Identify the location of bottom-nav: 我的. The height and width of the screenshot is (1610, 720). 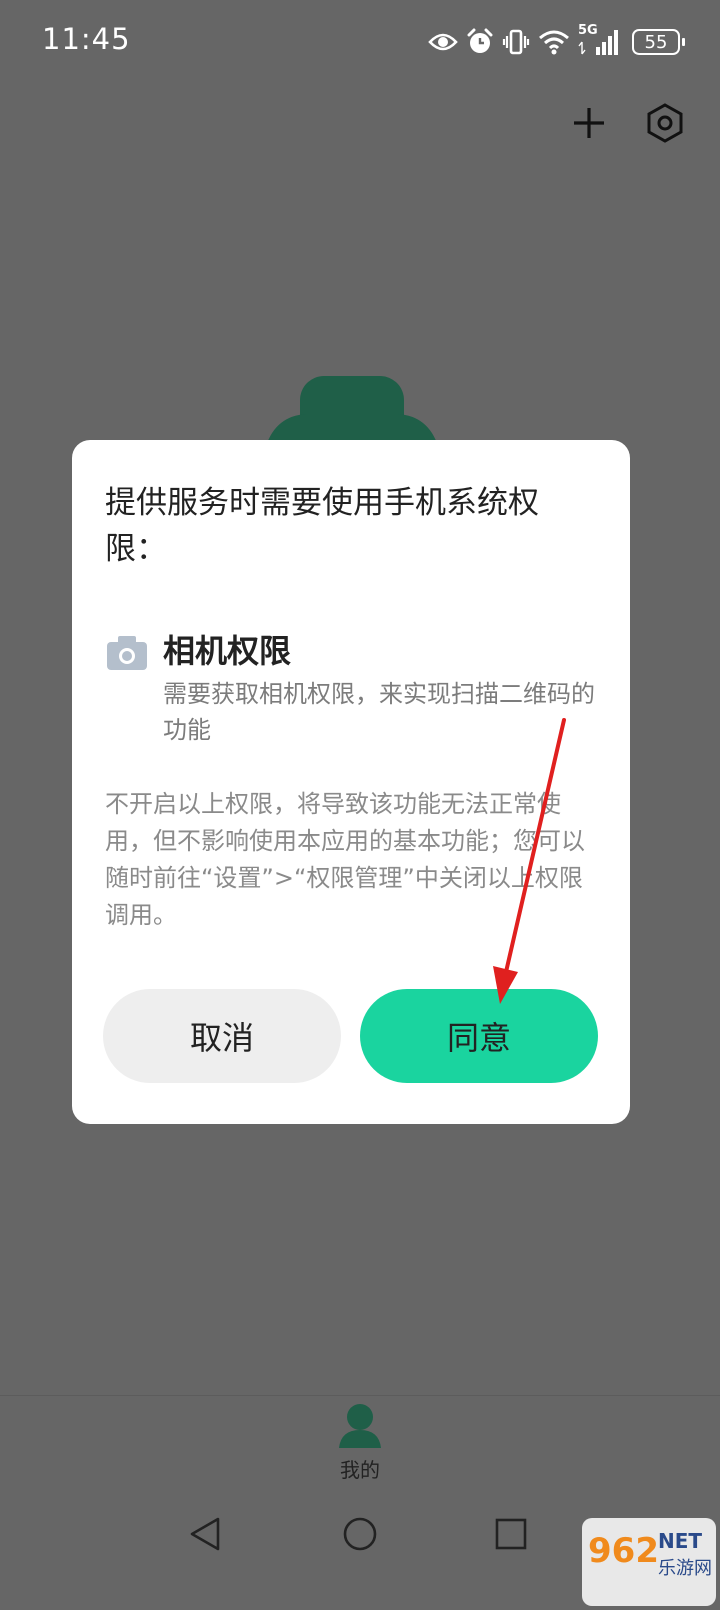
(360, 1449).